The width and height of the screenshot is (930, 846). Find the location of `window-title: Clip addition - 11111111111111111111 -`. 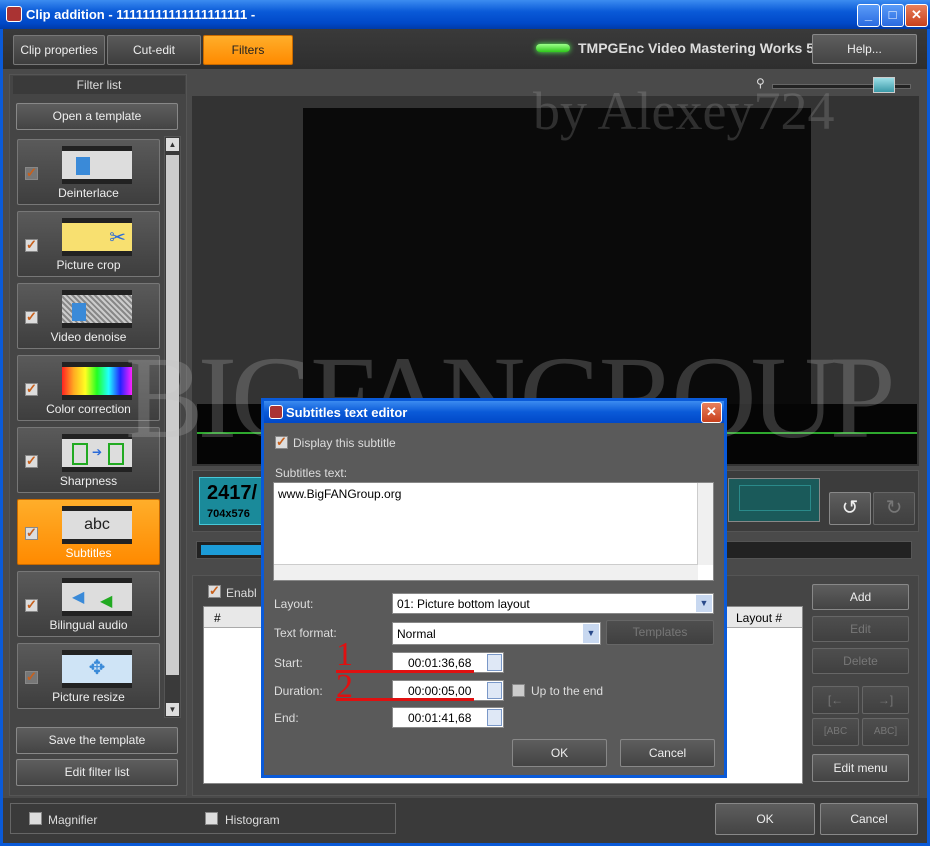

window-title: Clip addition - 11111111111111111111 - is located at coordinates (141, 14).